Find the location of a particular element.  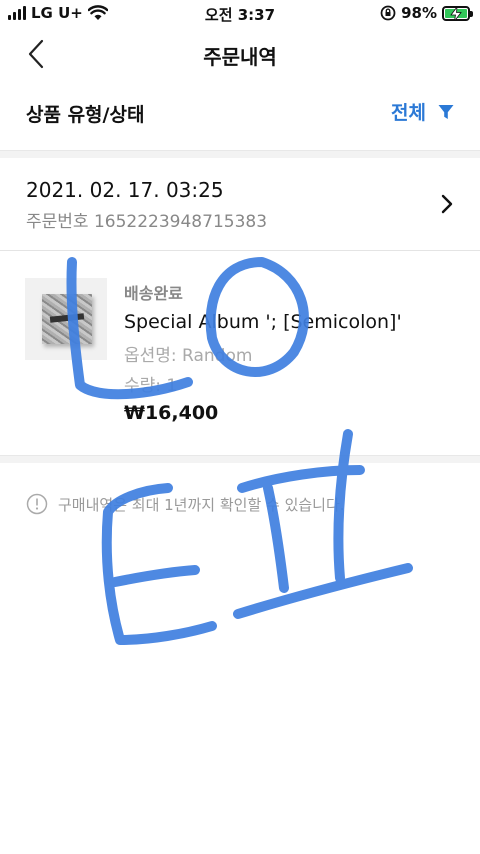

product-thumbnail is located at coordinates (66, 319).